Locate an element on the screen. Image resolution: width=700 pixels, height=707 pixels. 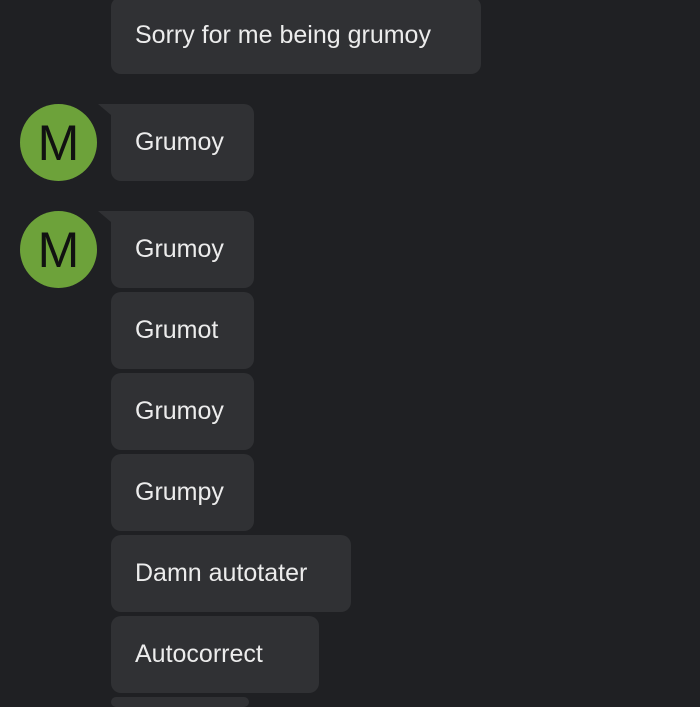
message-bubble: Autocorrect is located at coordinates (215, 654).